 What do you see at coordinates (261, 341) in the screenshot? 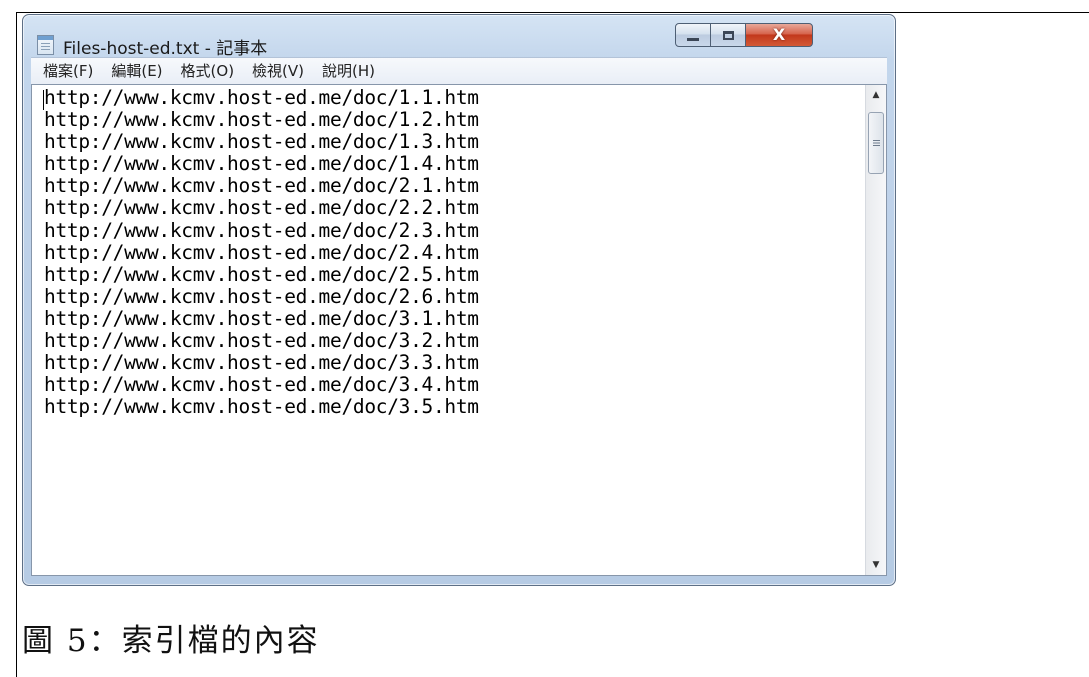
I see `text-line: http://www.kcmv.host-ed.me/doc/3.2.htm` at bounding box center [261, 341].